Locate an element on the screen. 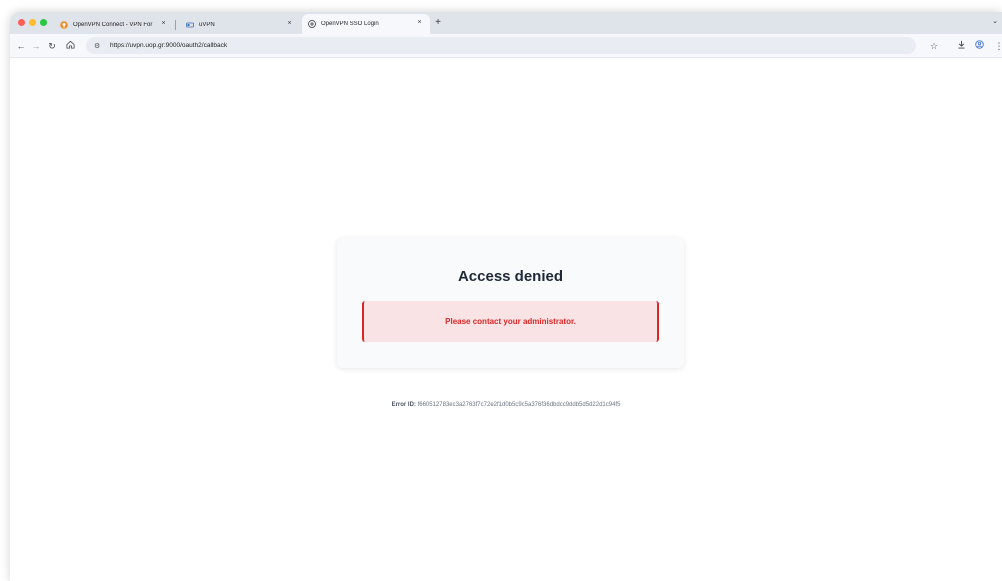 The width and height of the screenshot is (1002, 581). new-tab-button: + is located at coordinates (438, 23).